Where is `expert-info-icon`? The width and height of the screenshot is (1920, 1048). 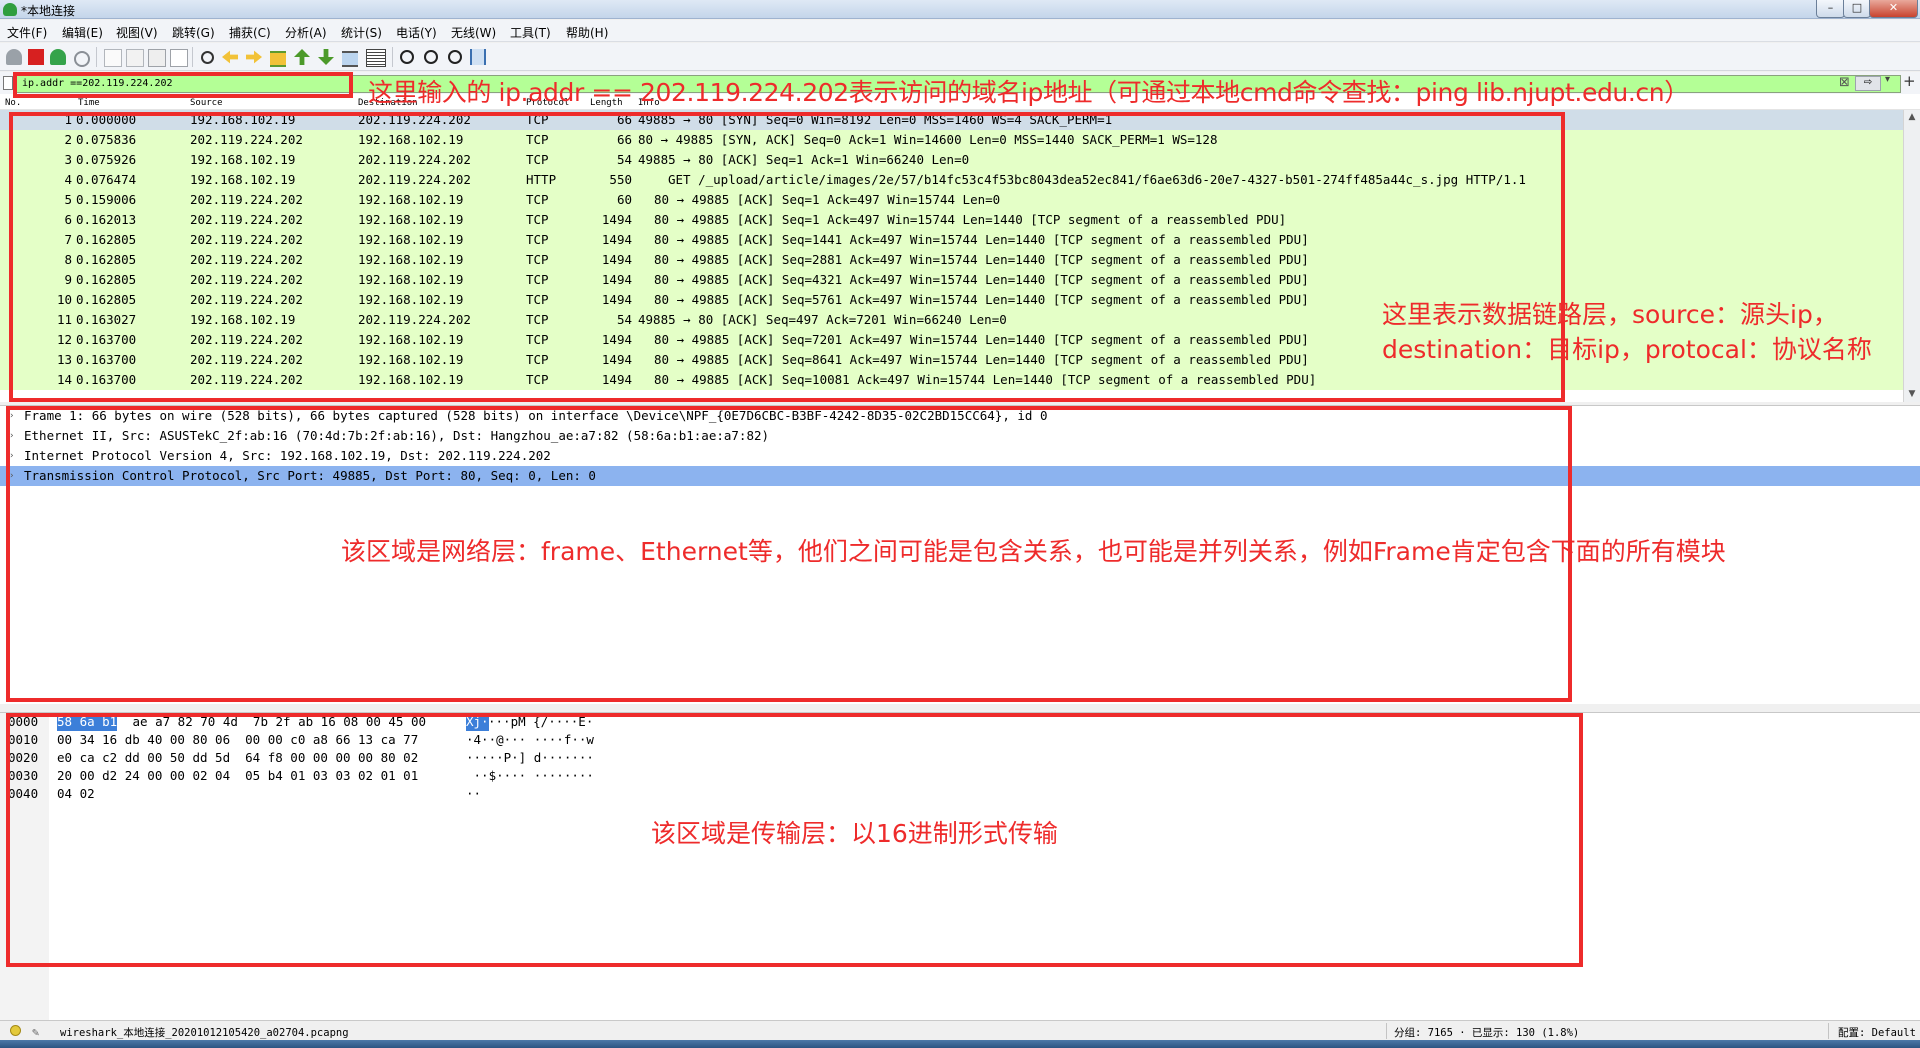 expert-info-icon is located at coordinates (15, 1030).